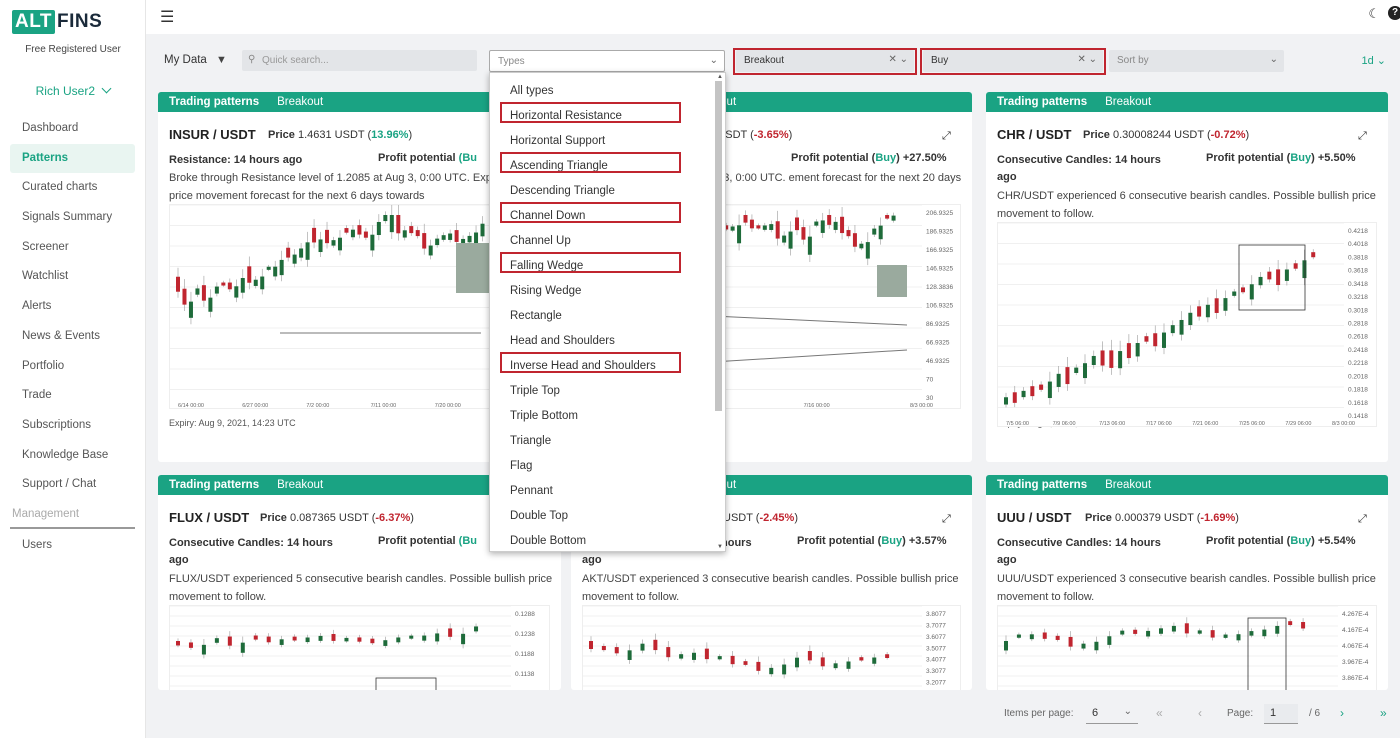  I want to click on sidebar-item-signals-summary: Signals Summary, so click(72, 218).